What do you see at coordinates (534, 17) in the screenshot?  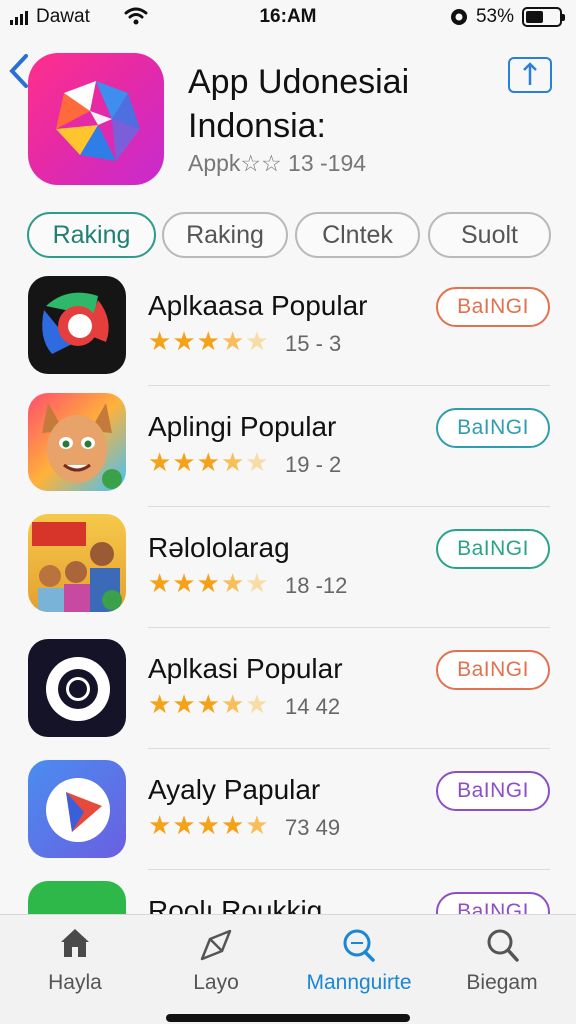 I see `battery-fill` at bounding box center [534, 17].